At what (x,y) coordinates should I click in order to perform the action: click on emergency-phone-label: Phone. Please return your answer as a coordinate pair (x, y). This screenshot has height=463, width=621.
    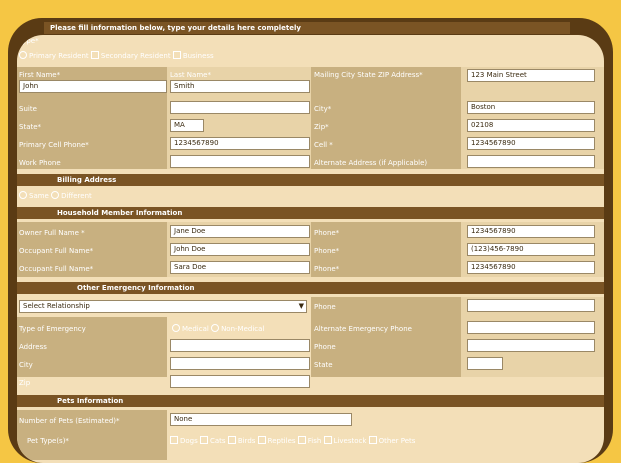
    Looking at the image, I should click on (325, 307).